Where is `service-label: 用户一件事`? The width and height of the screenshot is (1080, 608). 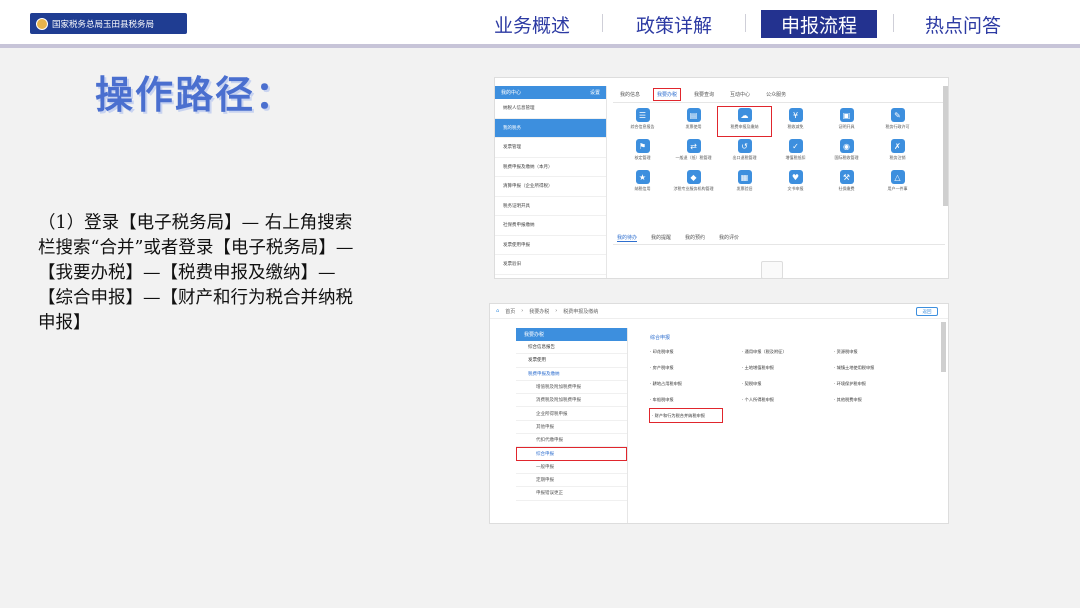
service-label: 用户一件事 is located at coordinates (897, 188).